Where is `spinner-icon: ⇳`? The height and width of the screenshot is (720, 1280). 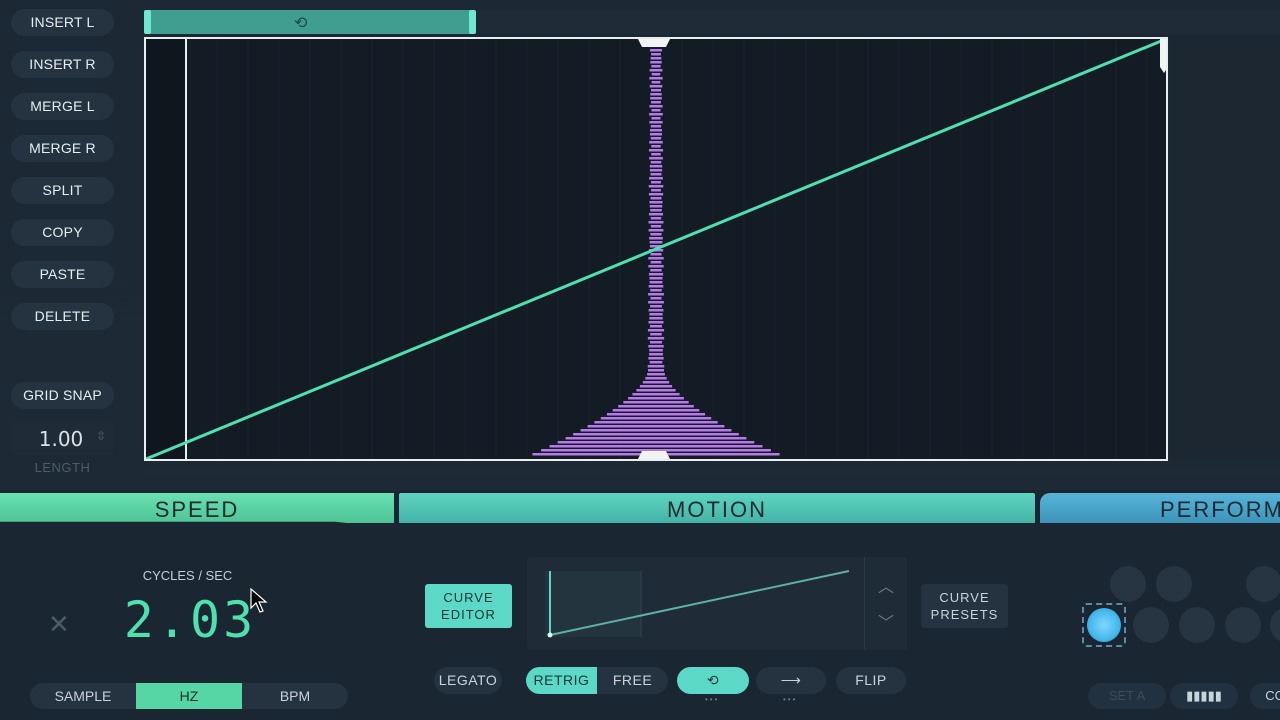 spinner-icon: ⇳ is located at coordinates (101, 436).